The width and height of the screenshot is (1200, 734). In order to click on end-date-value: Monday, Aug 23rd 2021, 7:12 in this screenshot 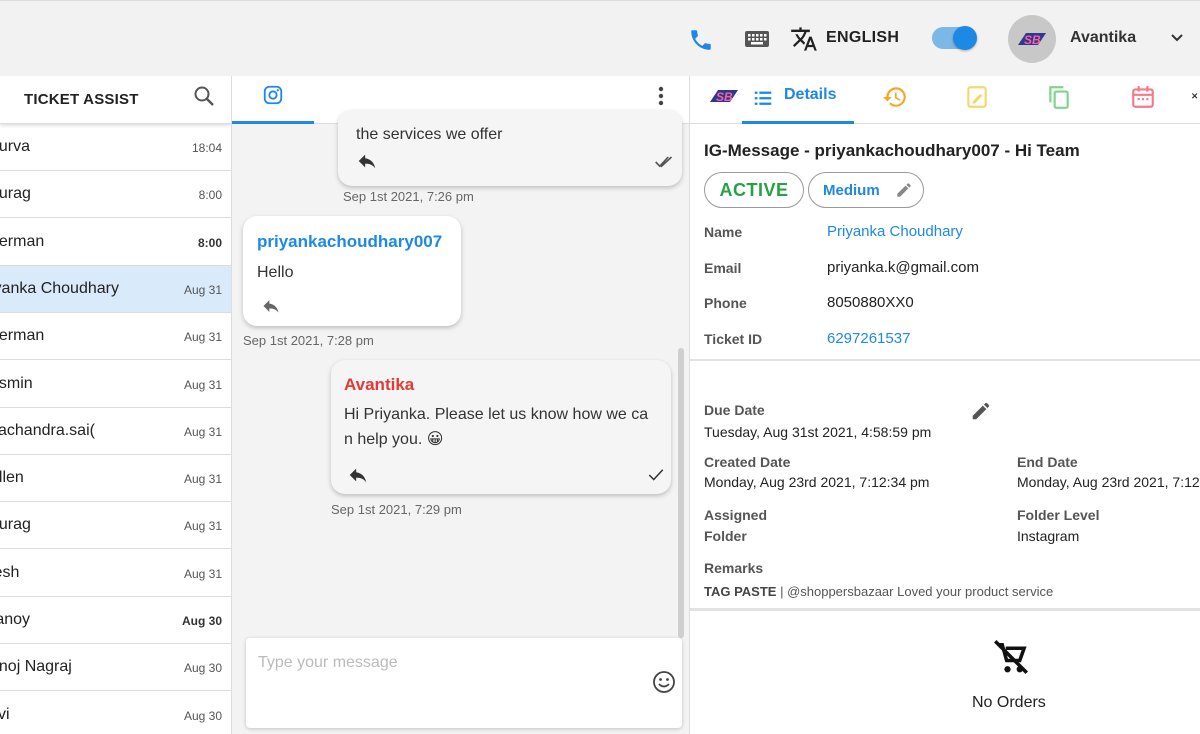, I will do `click(1108, 482)`.